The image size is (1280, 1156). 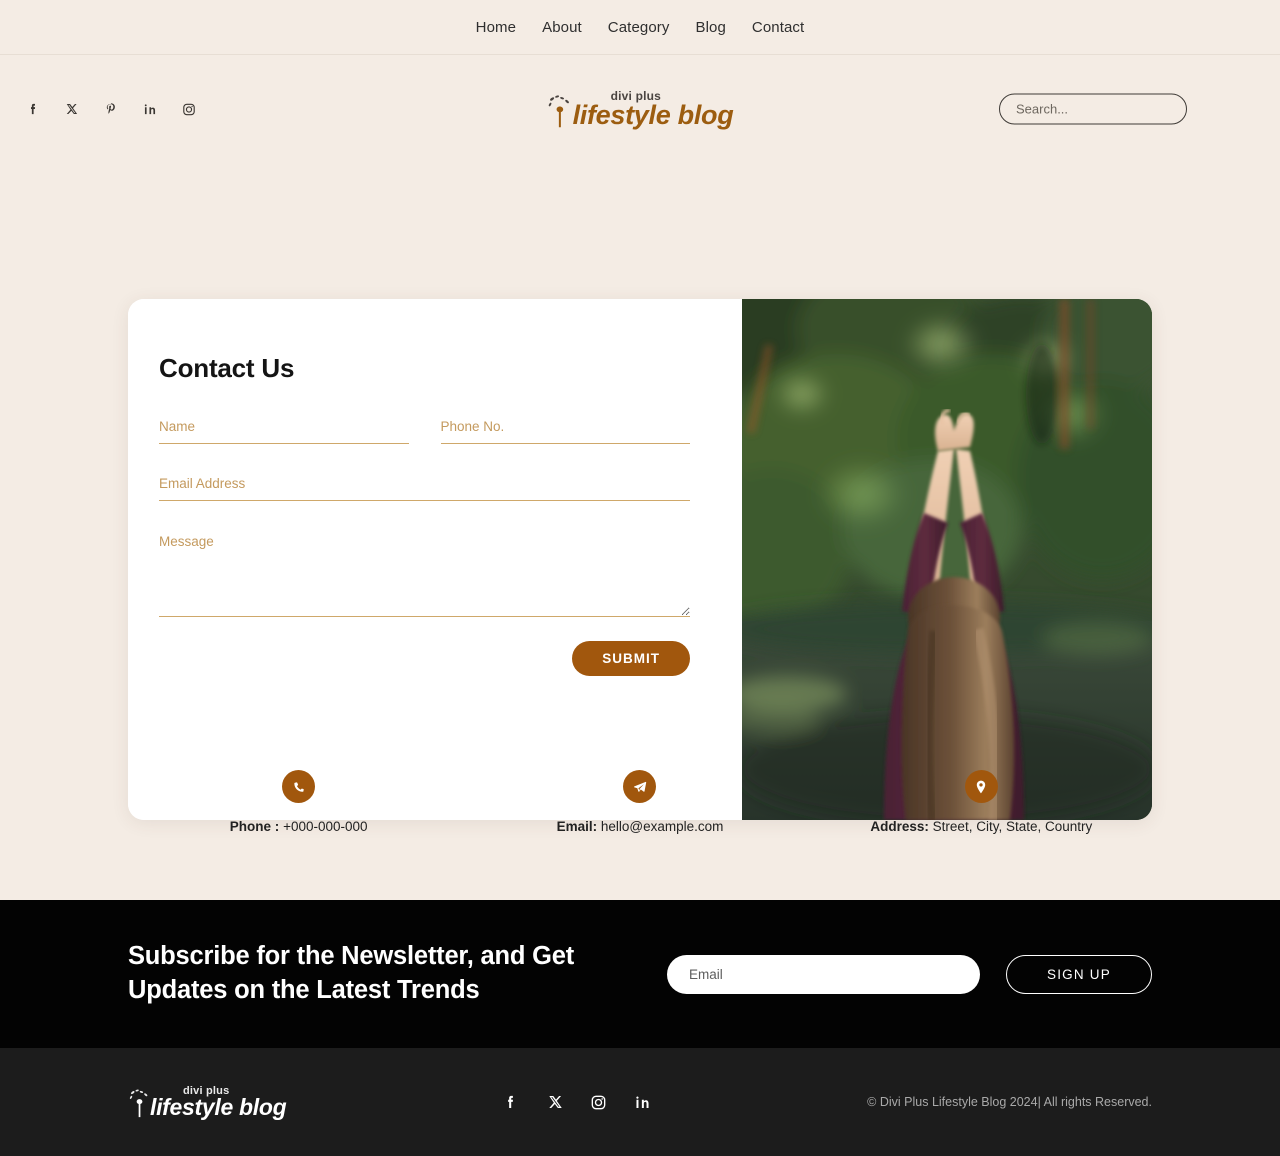 I want to click on submit-row: SUBMIT, so click(x=424, y=658).